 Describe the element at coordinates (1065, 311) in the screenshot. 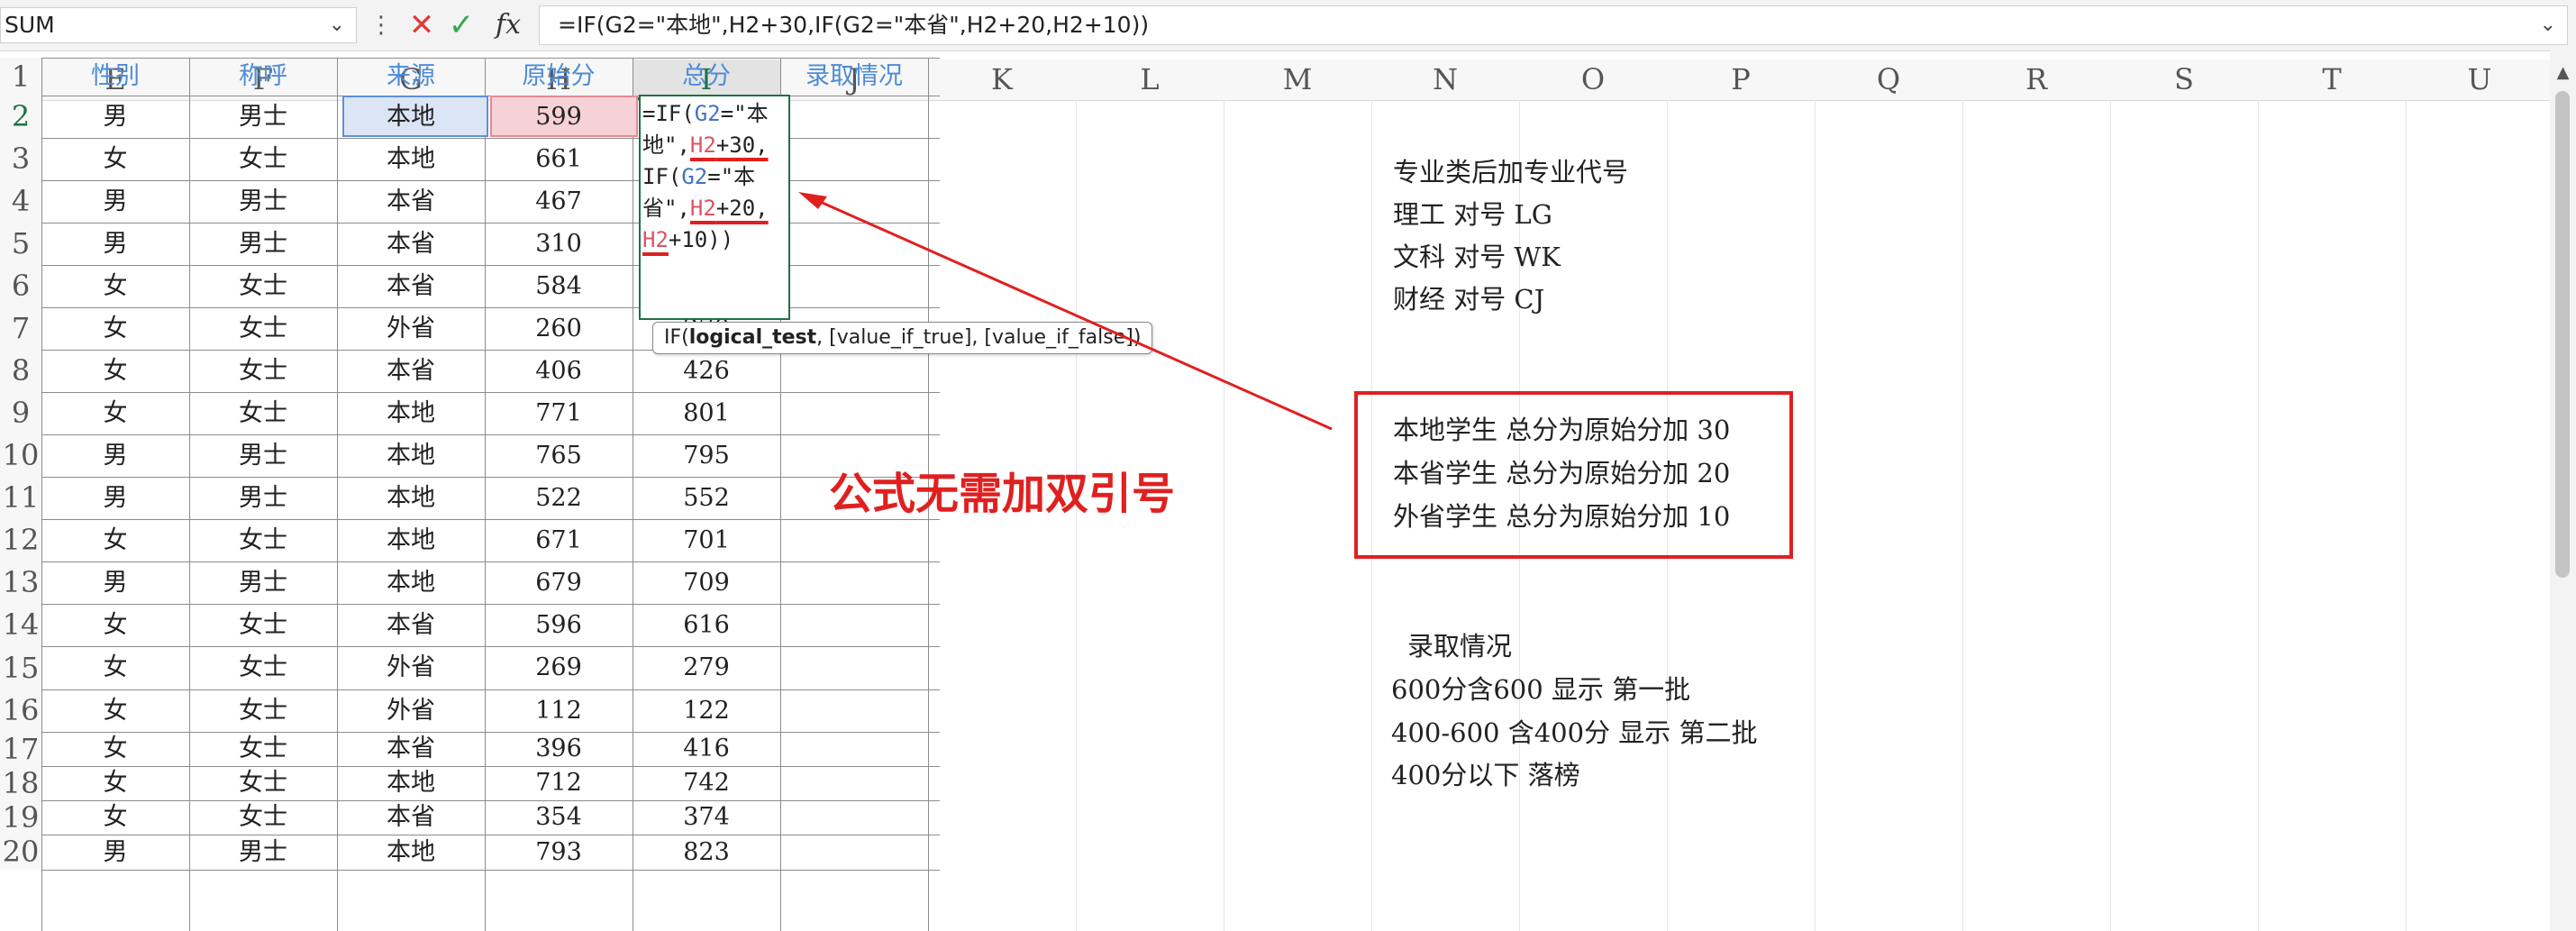

I see `annotation-arrow` at that location.